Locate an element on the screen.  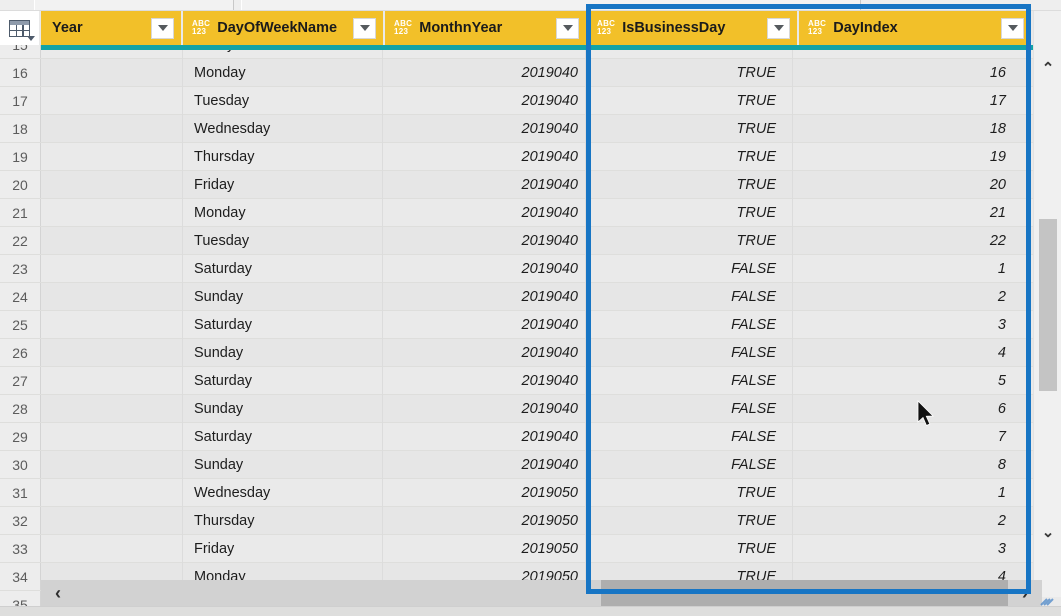
cell-dayindex: 5 is located at coordinates (908, 381).